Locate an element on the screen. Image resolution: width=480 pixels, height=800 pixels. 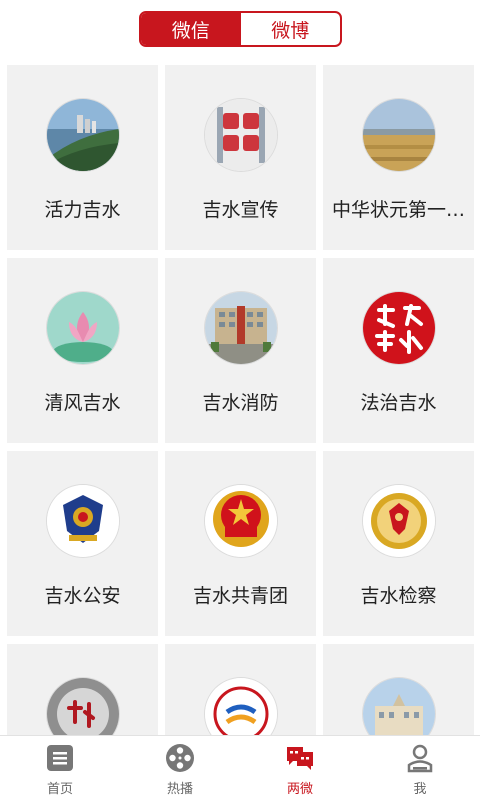
nav-label: 我 is located at coordinates (420, 789).